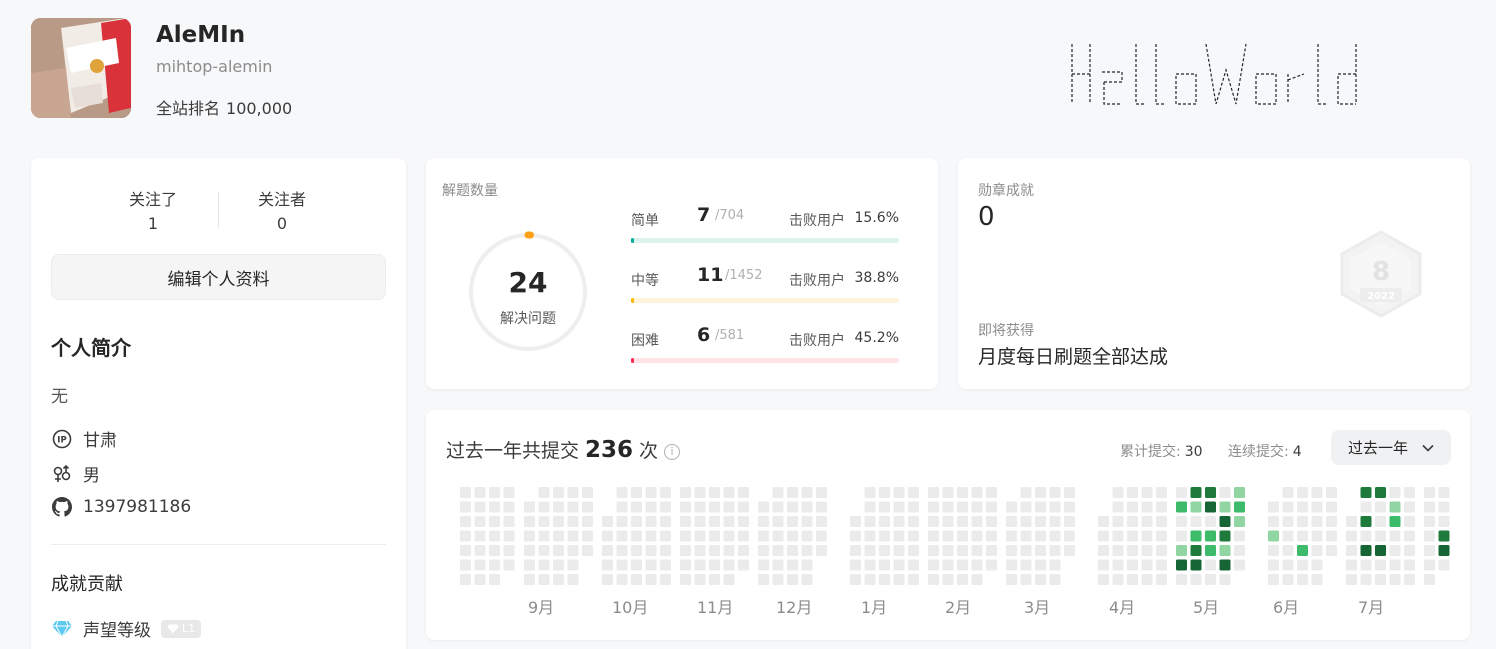 This screenshot has height=649, width=1496. I want to click on edit-profile-button: 编辑个人资料, so click(218, 277).